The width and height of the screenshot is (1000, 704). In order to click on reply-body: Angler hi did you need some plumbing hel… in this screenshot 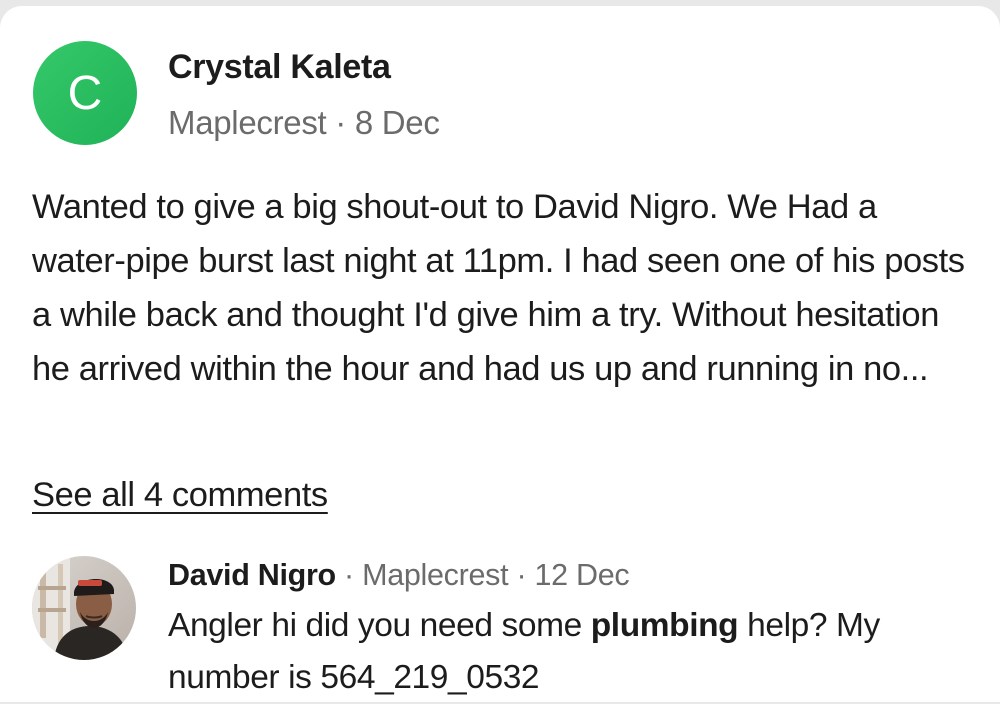, I will do `click(573, 652)`.